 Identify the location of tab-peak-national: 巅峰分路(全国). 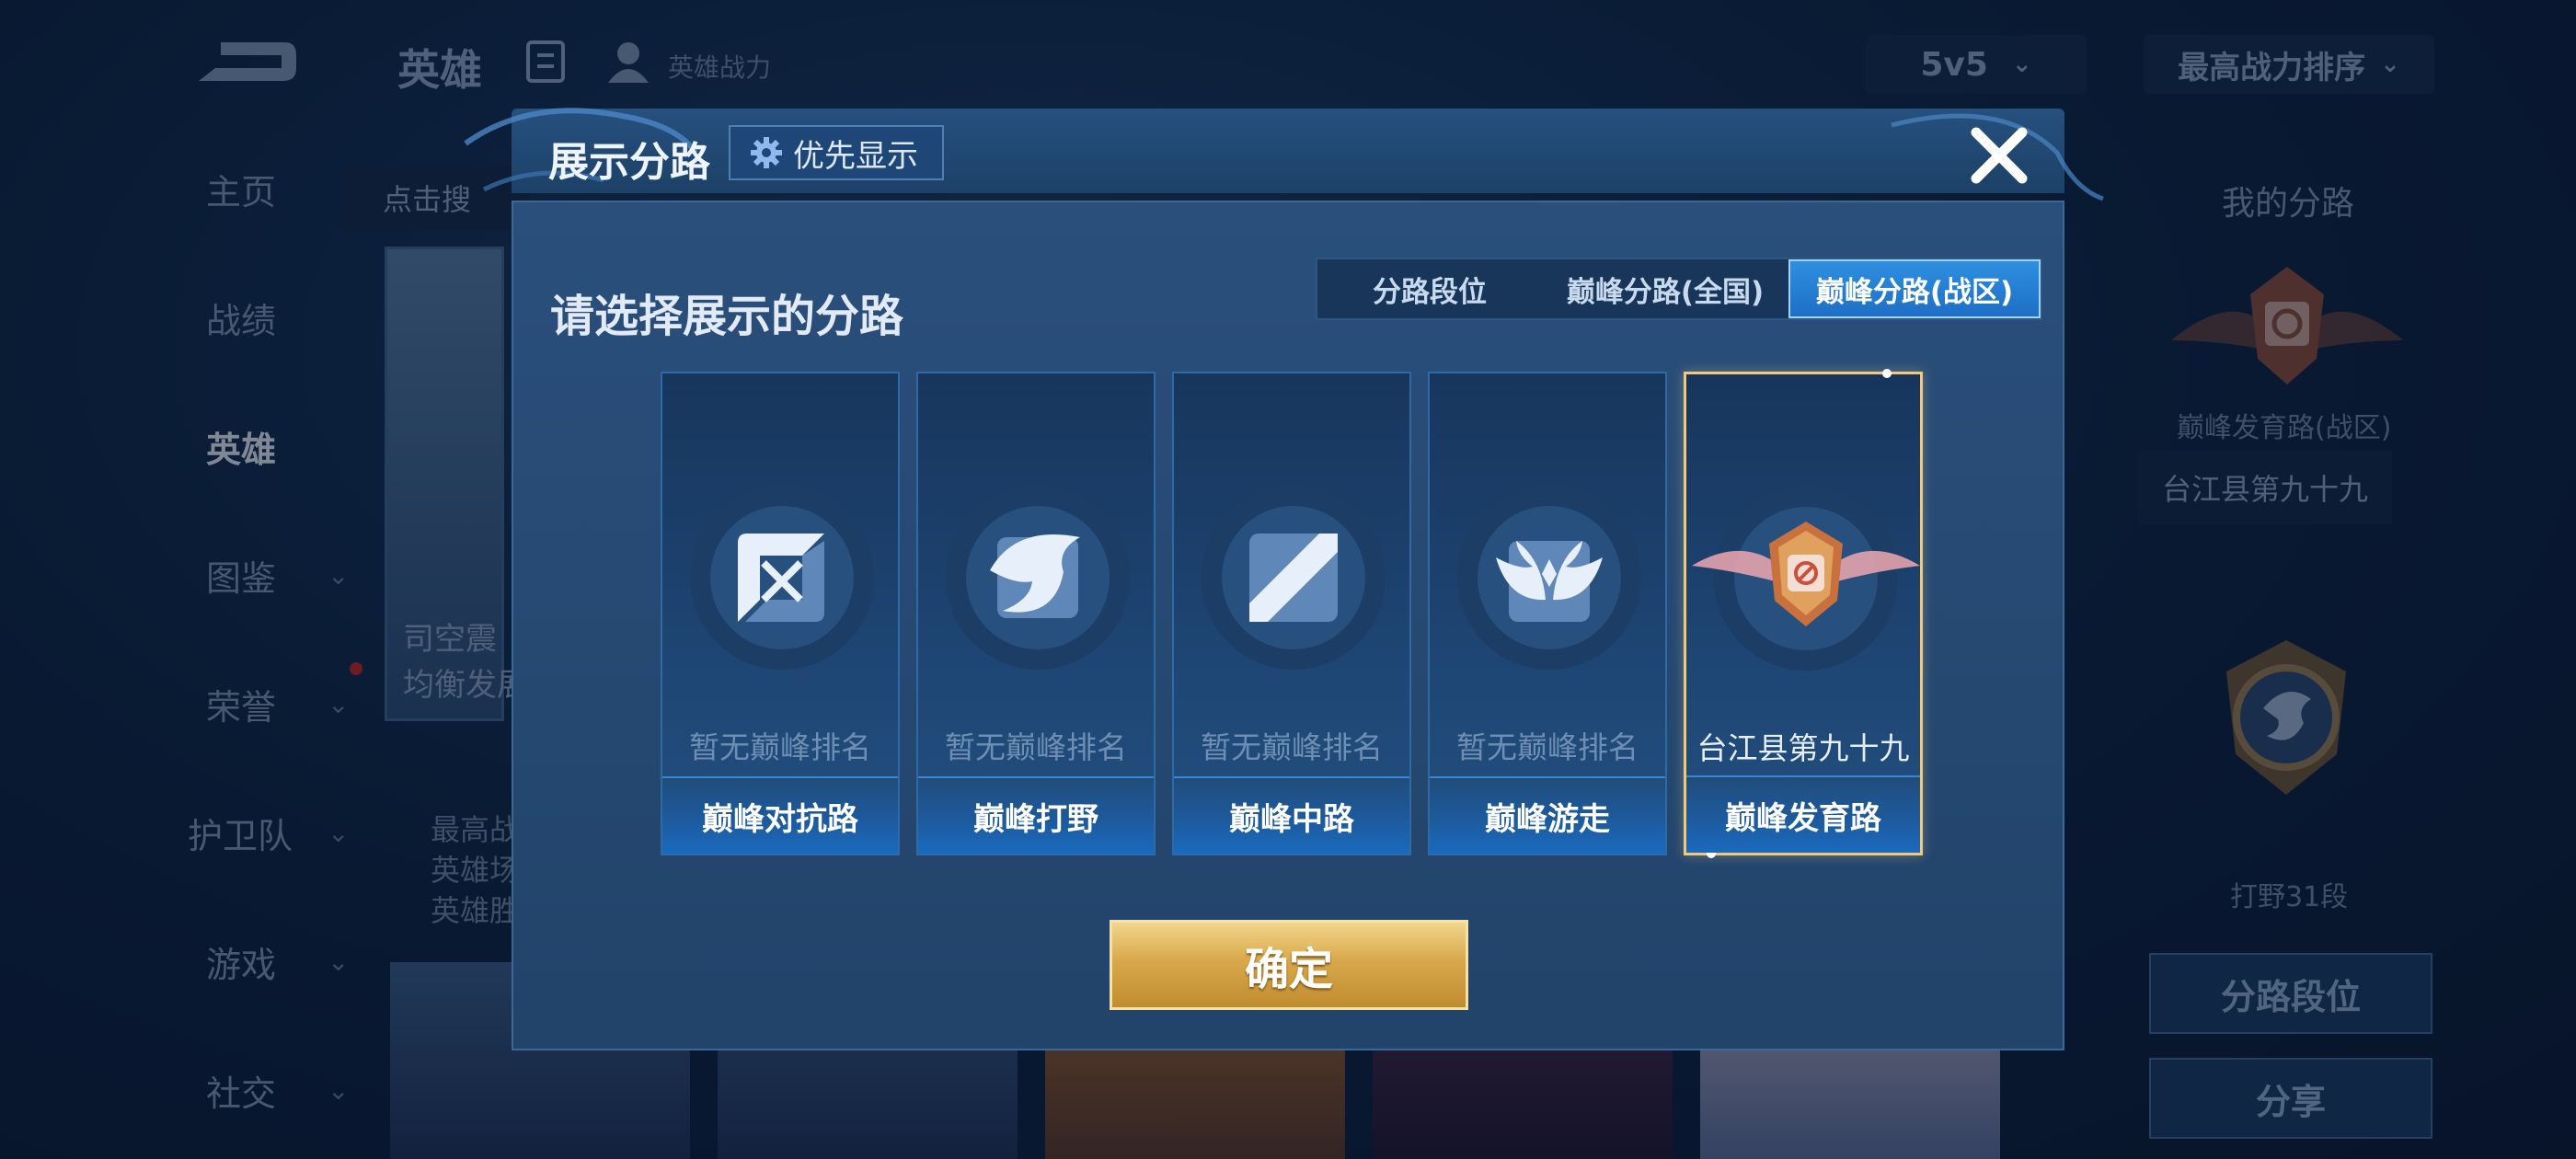
(1665, 288).